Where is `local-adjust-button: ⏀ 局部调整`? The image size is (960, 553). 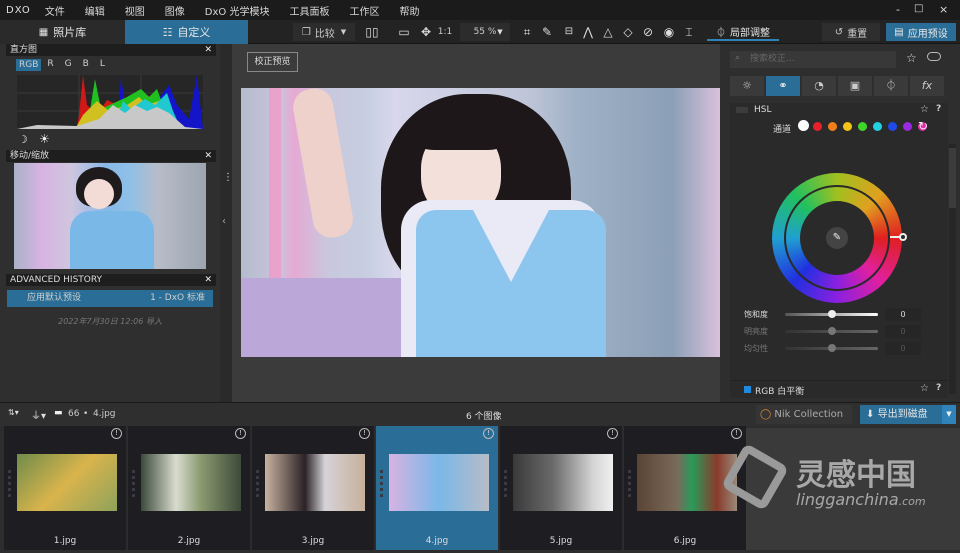
local-adjust-button: ⏀ 局部调整 is located at coordinates (743, 32).